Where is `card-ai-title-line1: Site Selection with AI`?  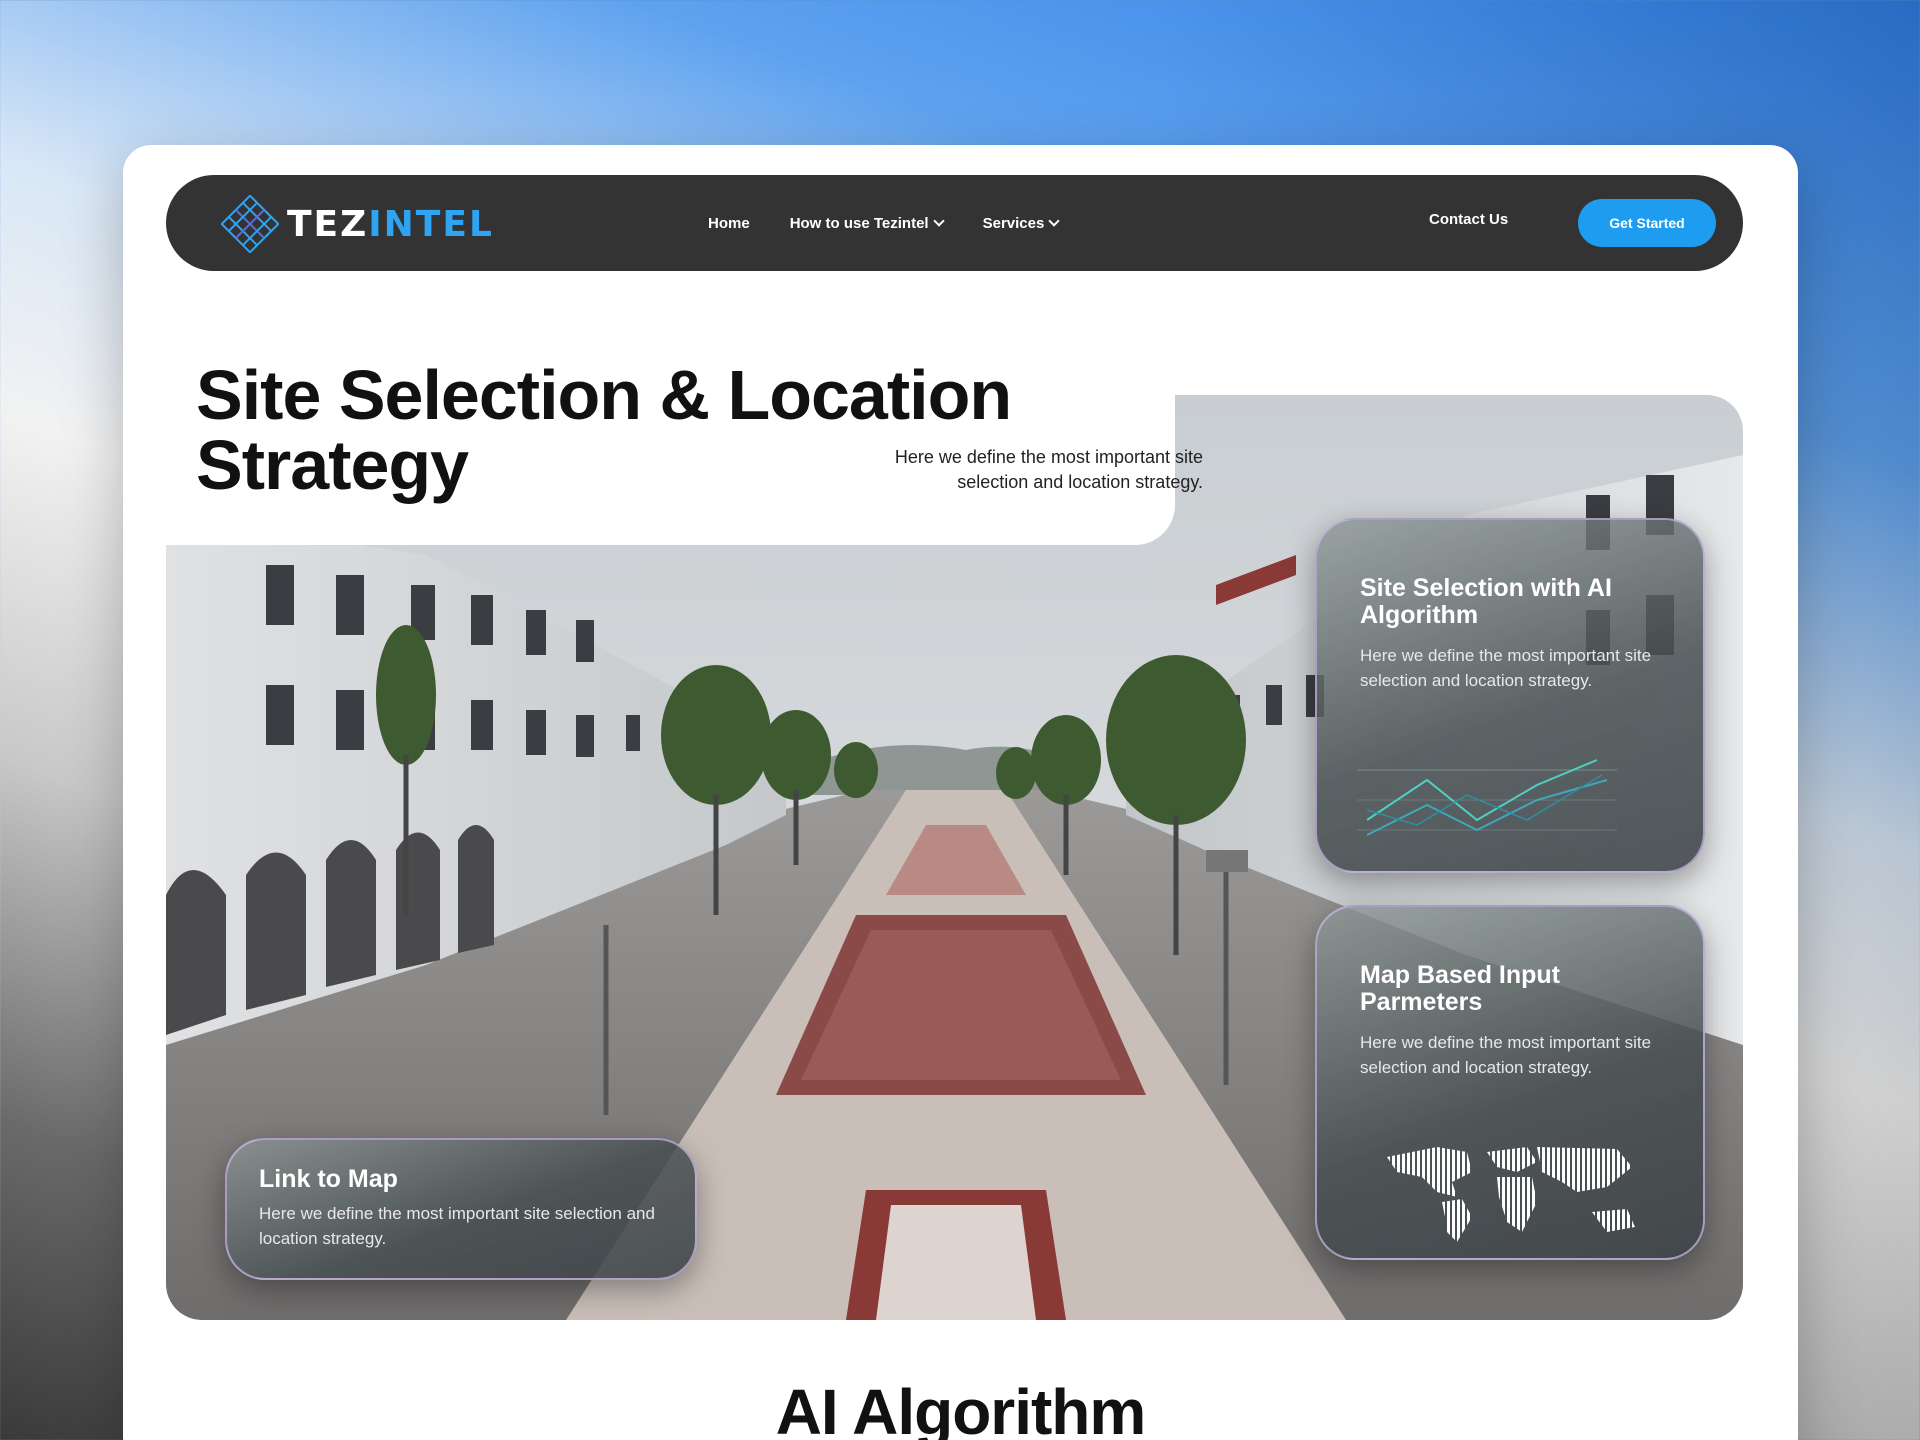 card-ai-title-line1: Site Selection with AI is located at coordinates (1486, 588).